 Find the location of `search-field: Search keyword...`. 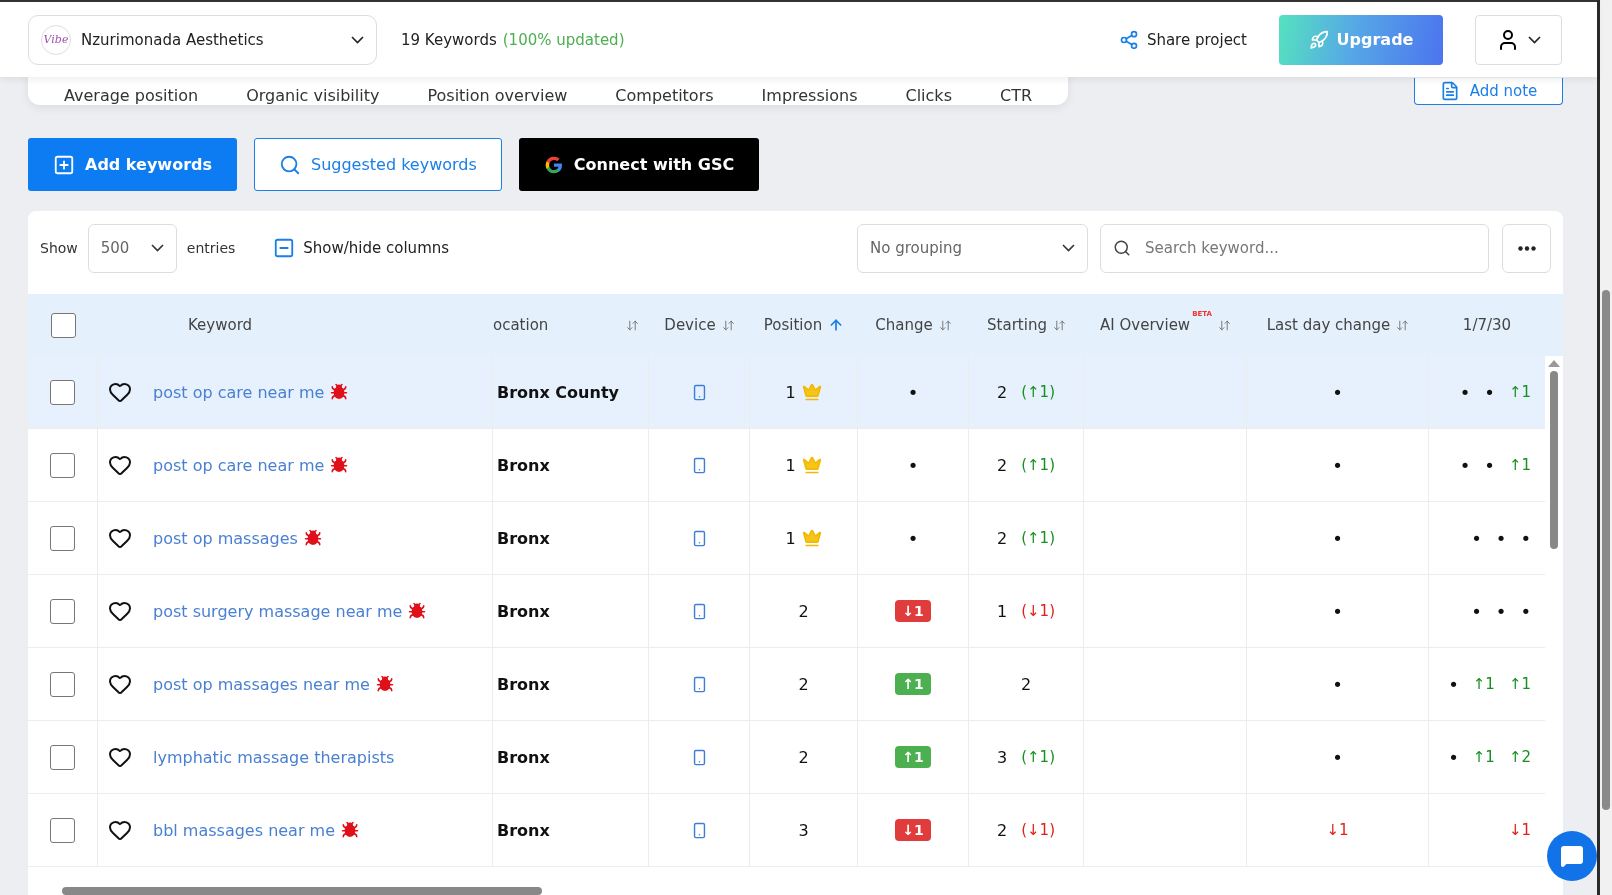

search-field: Search keyword... is located at coordinates (1294, 248).